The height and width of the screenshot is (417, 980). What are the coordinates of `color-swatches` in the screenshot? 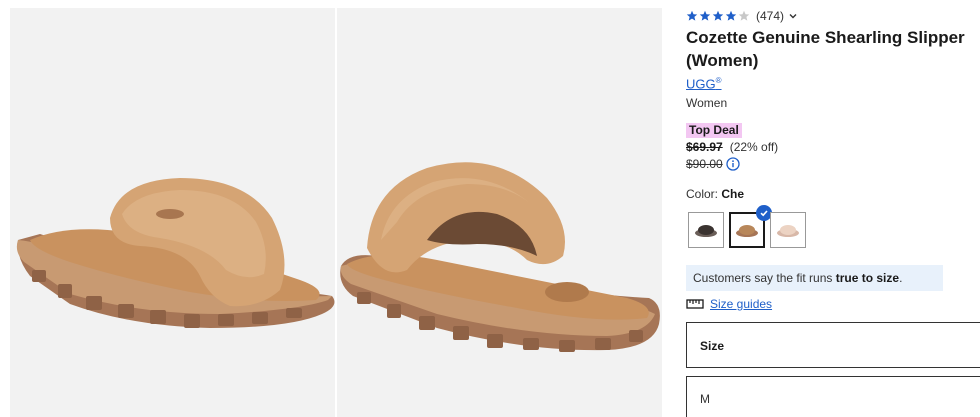 It's located at (747, 226).